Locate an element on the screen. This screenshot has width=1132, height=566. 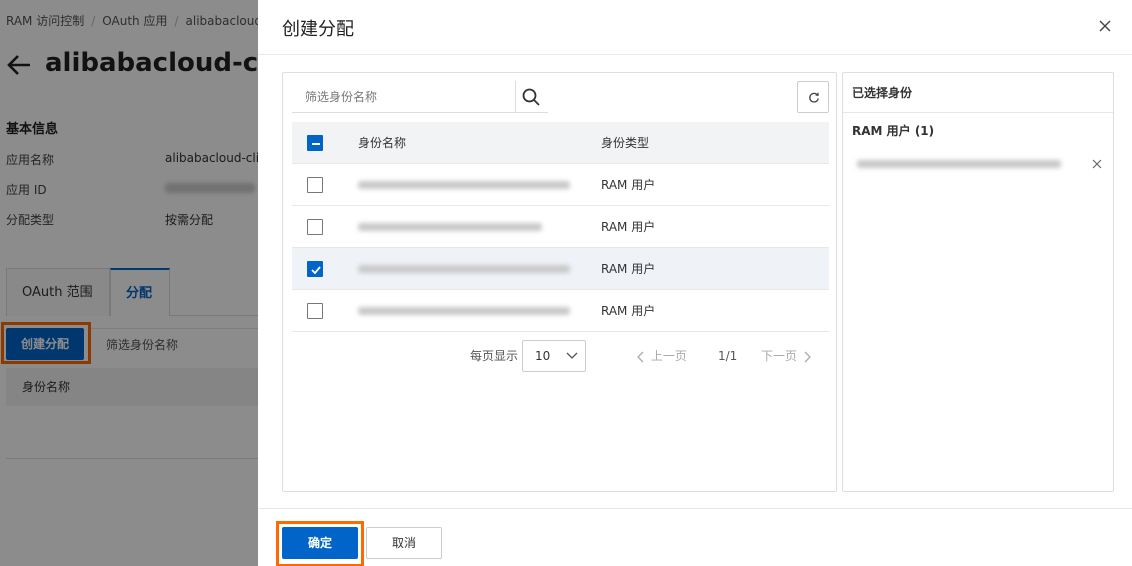
next-page-button: 下一页 is located at coordinates (787, 356).